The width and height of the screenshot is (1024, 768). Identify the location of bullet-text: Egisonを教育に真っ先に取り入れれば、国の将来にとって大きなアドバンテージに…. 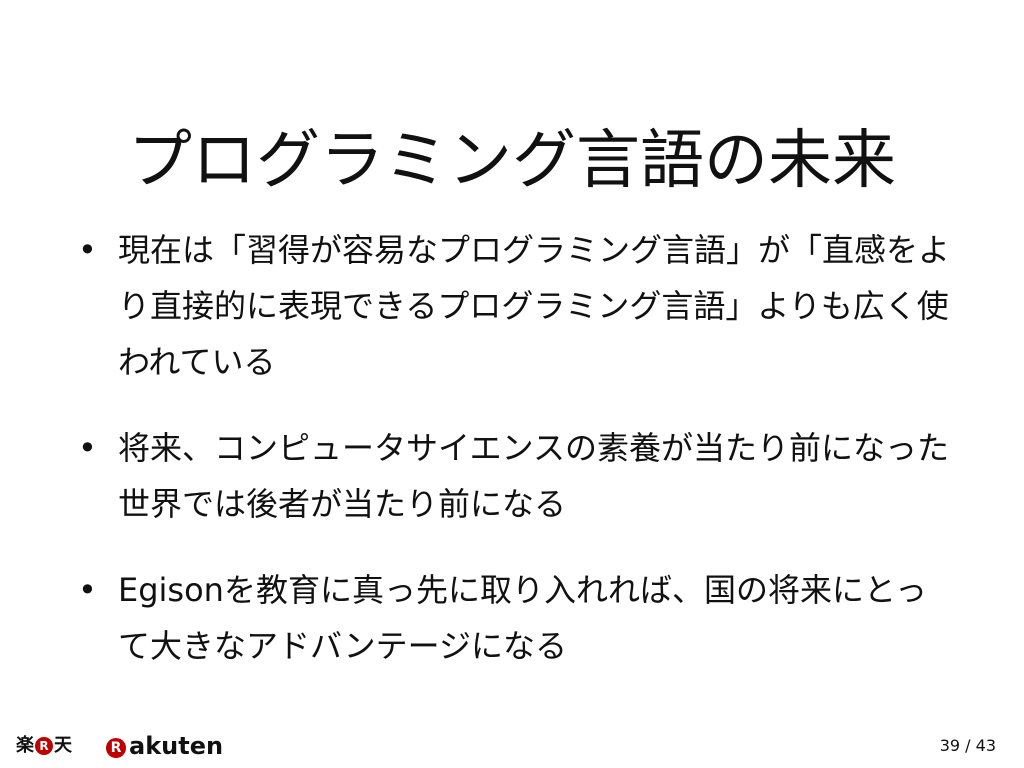
(522, 618).